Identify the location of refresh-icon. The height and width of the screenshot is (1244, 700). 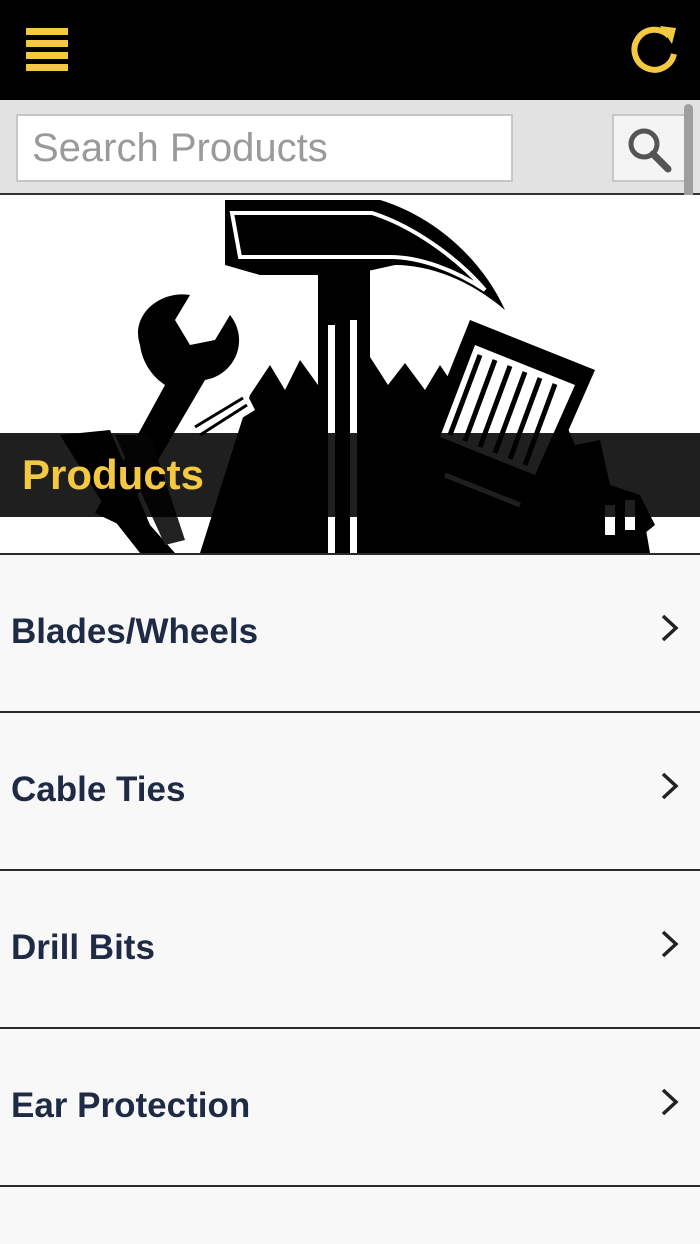
(654, 49).